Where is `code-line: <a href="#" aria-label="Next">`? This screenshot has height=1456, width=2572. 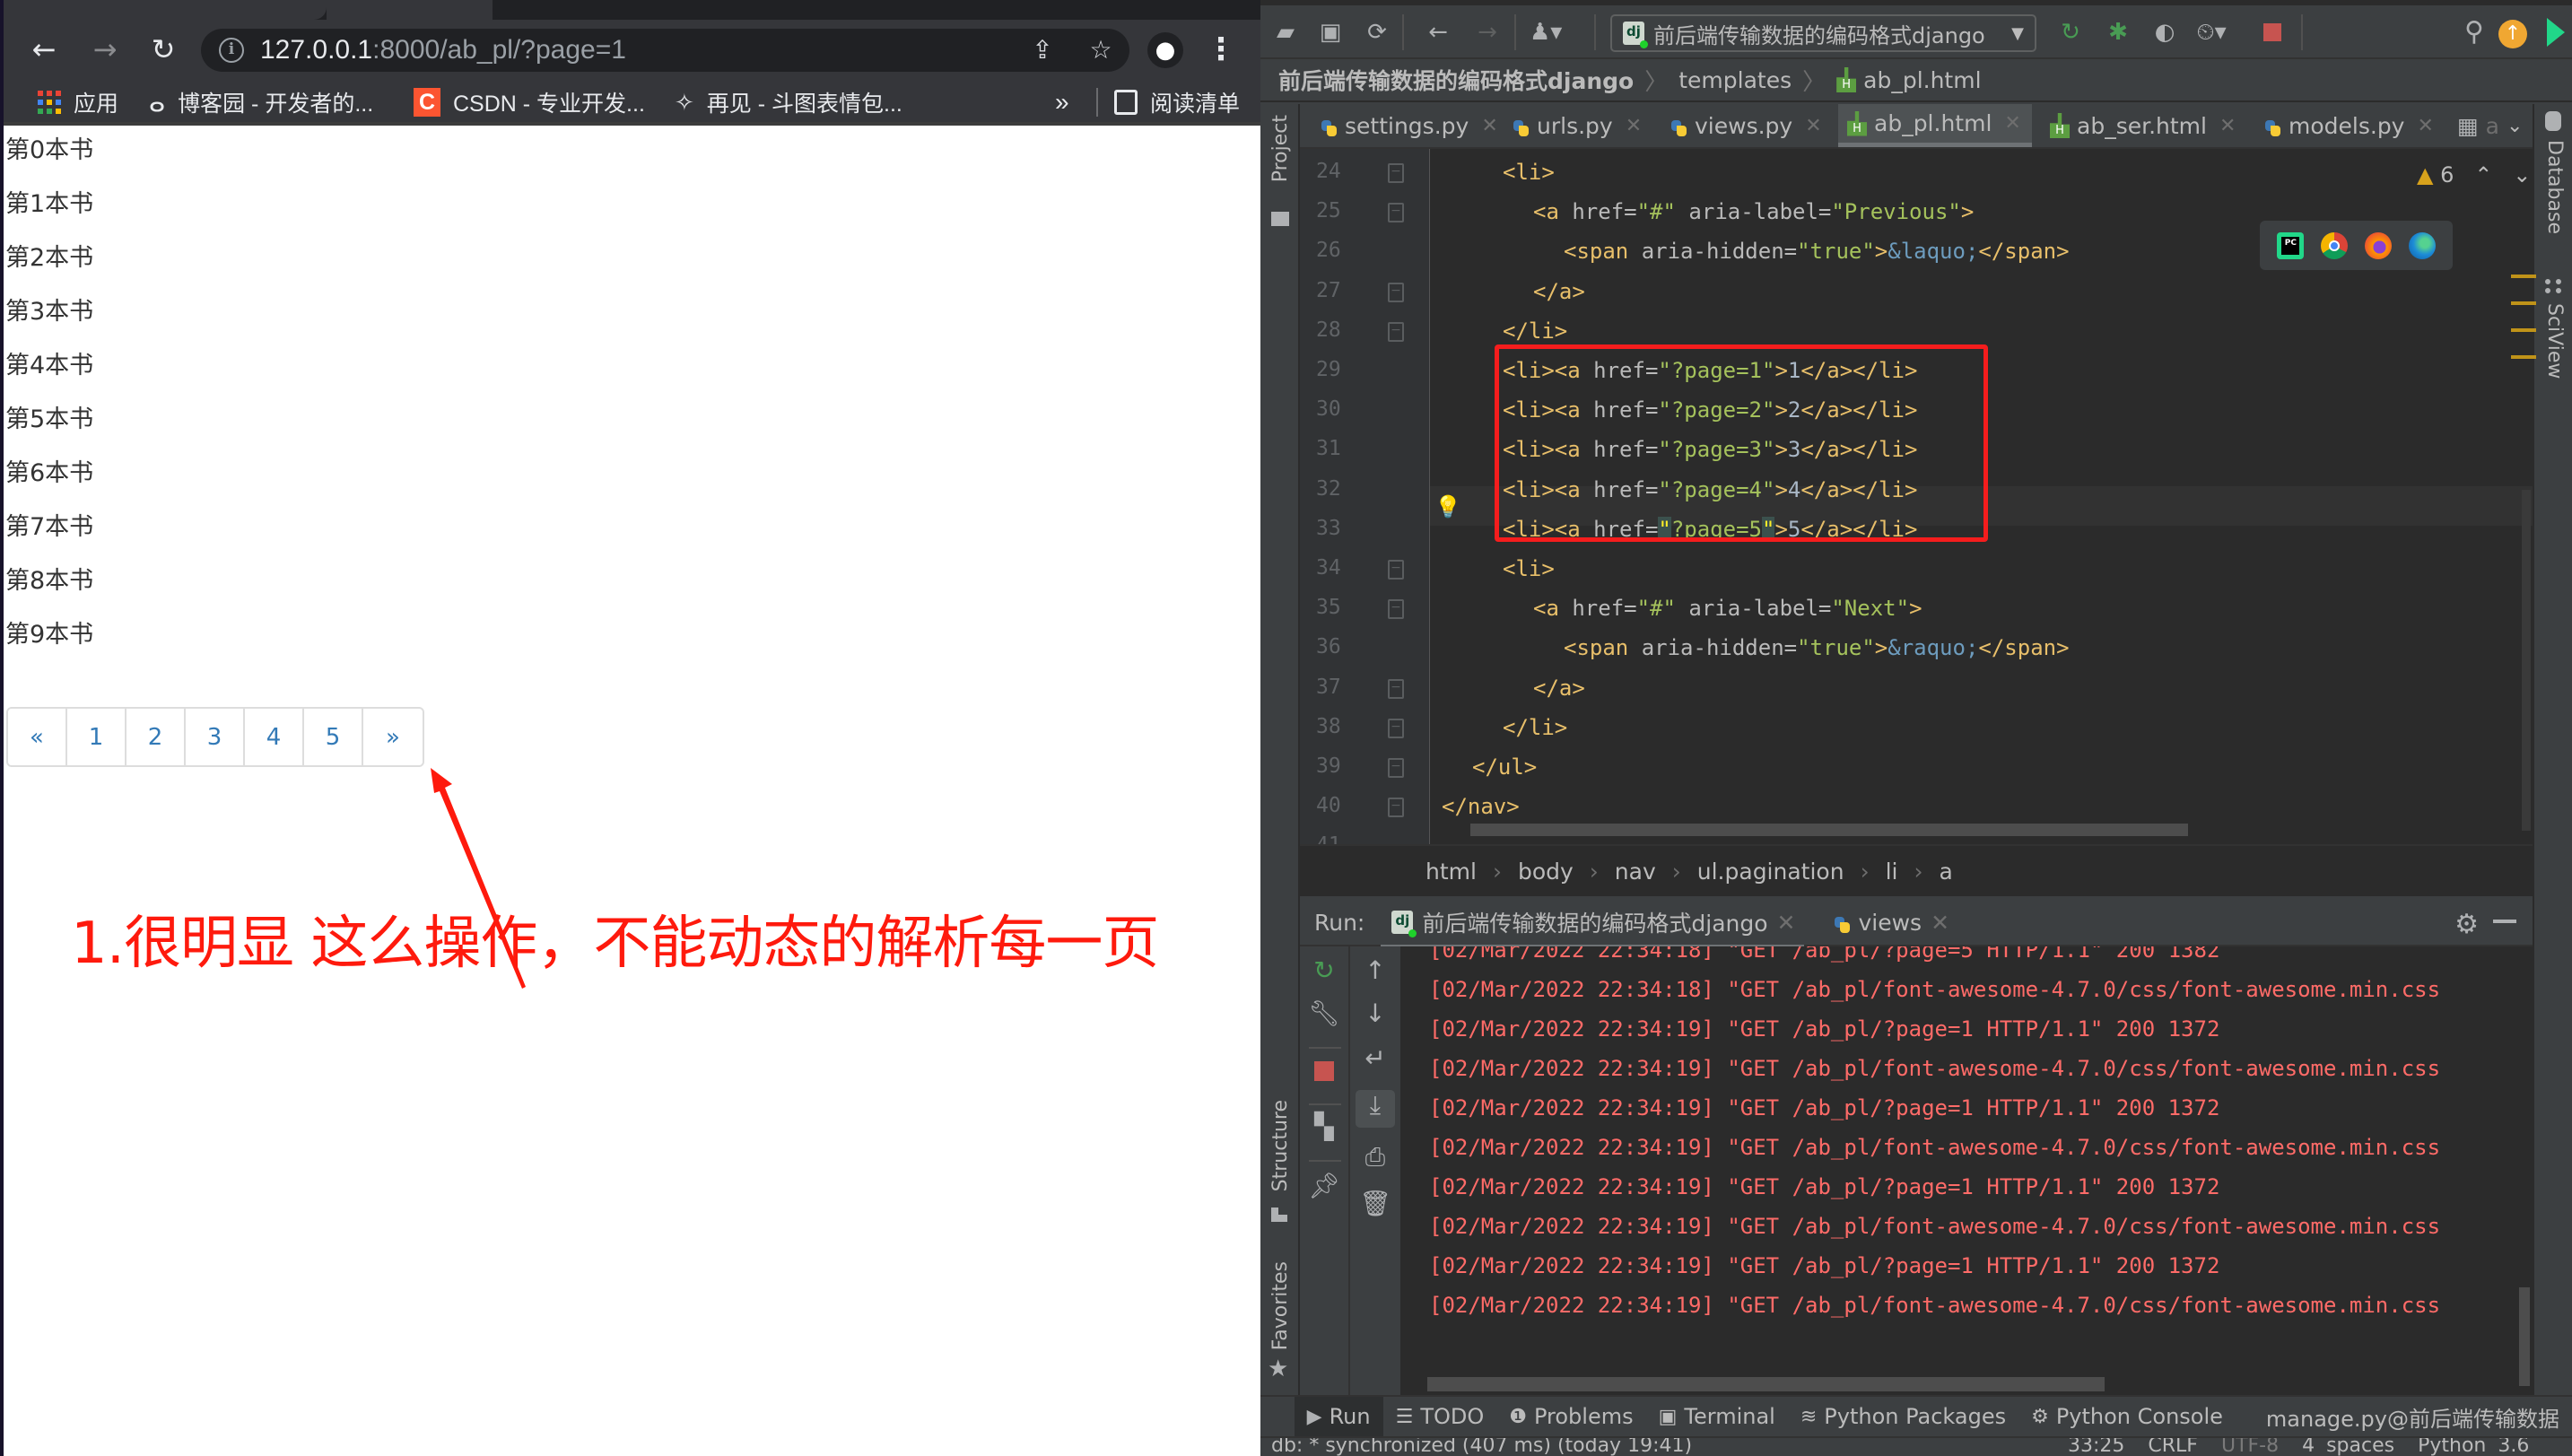
code-line: <a href="#" aria-label="Next"> is located at coordinates (1728, 608).